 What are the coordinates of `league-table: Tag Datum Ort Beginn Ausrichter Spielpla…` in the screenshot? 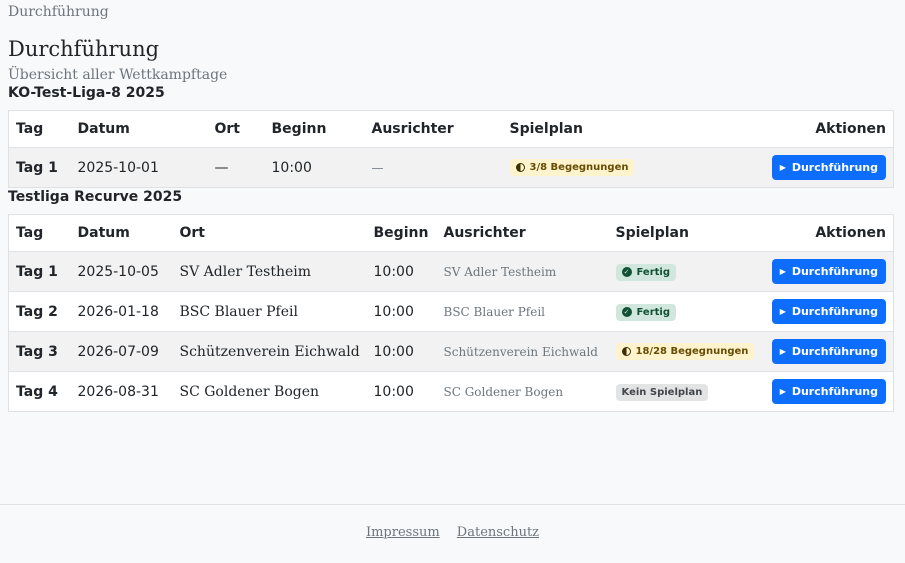 It's located at (451, 149).